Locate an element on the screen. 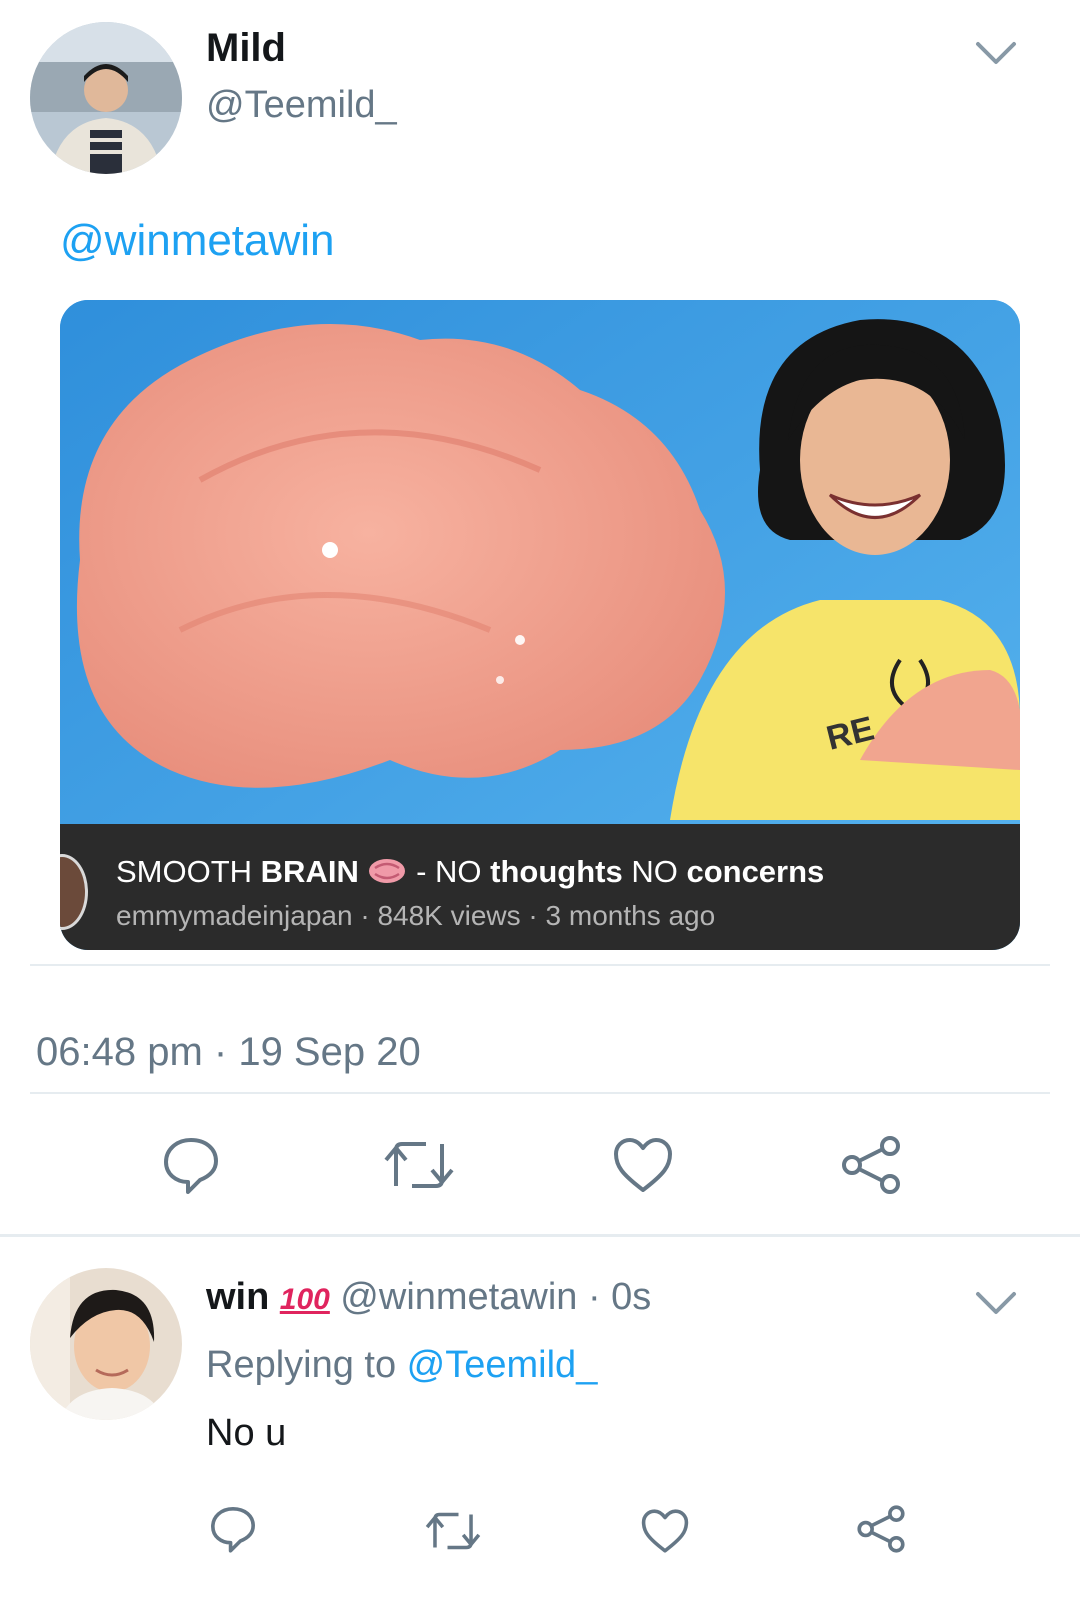 This screenshot has height=1598, width=1080. reply-header: win 100 @winmetawin · 0s is located at coordinates (428, 1297).